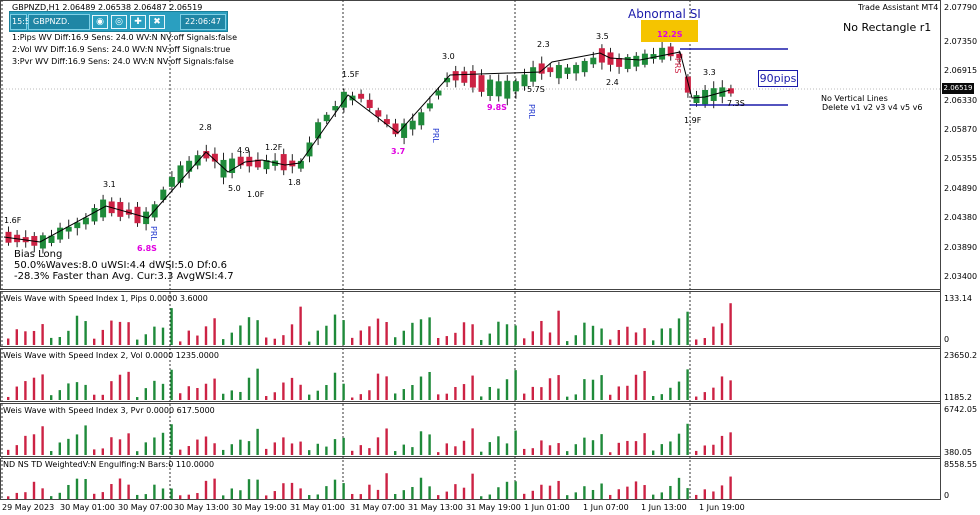 This screenshot has width=980, height=515. I want to click on wave-label: 2.8, so click(205, 127).